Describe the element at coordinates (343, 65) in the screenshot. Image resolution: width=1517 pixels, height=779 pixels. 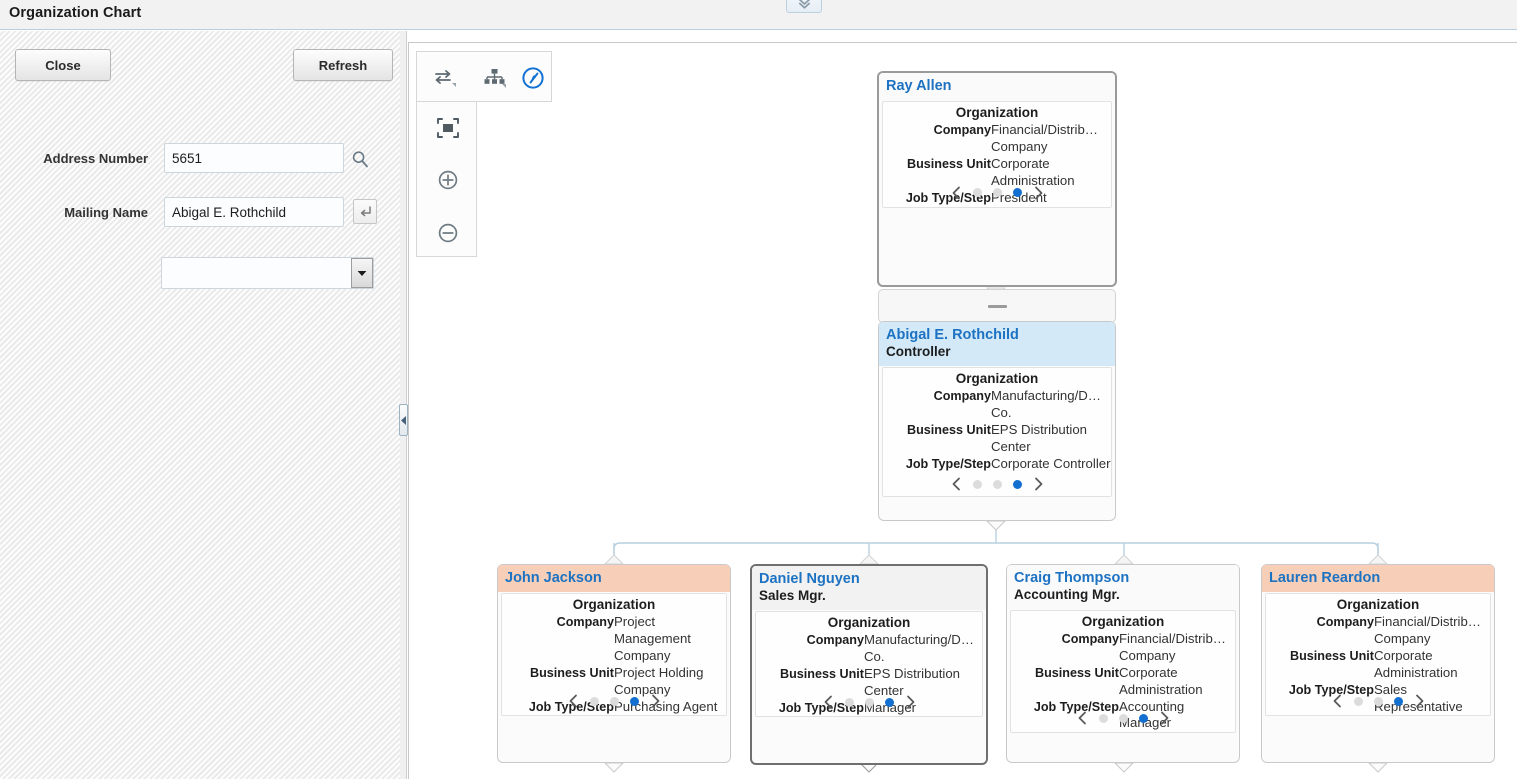
I see `refresh-button: Refresh` at that location.